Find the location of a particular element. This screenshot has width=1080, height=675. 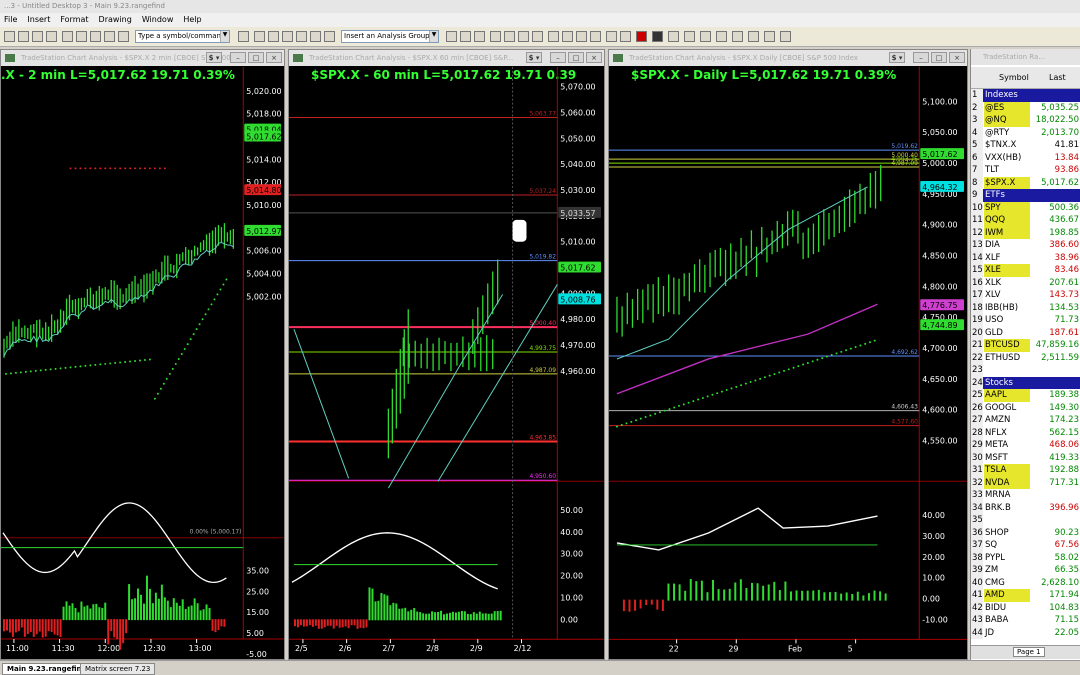

symbol-input: Type a symbol/command ▼ is located at coordinates (182, 36).